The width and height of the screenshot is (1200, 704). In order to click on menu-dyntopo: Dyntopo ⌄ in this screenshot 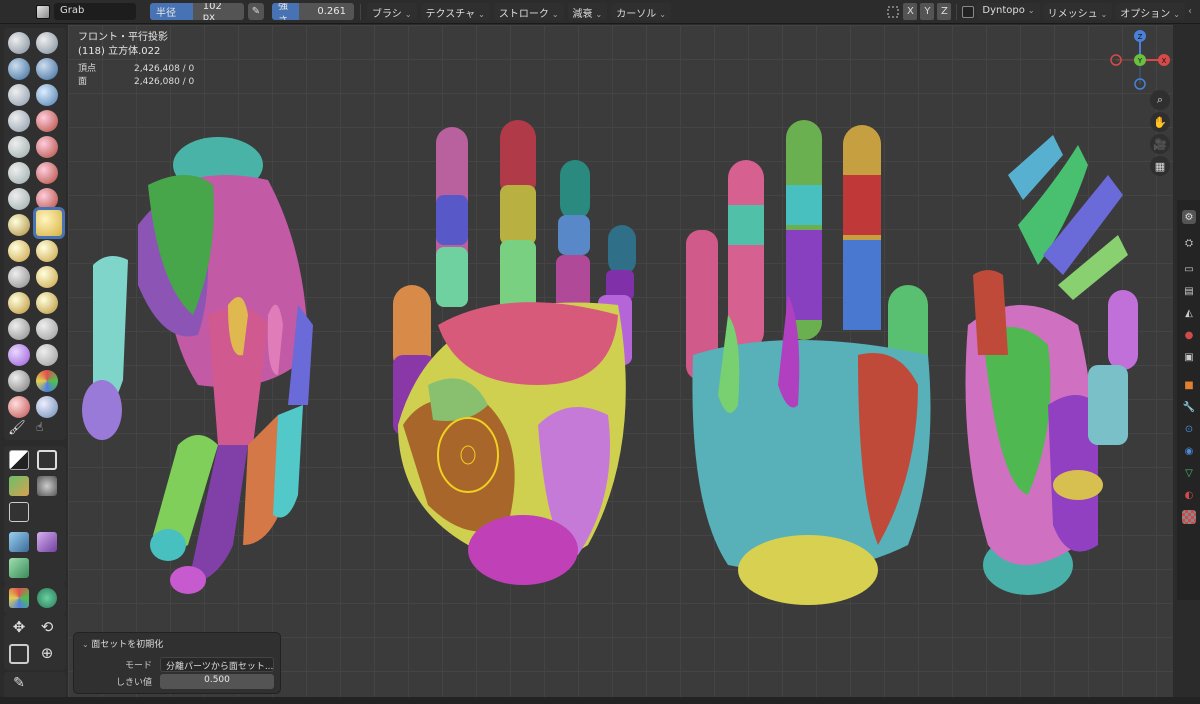, I will do `click(1008, 11)`.